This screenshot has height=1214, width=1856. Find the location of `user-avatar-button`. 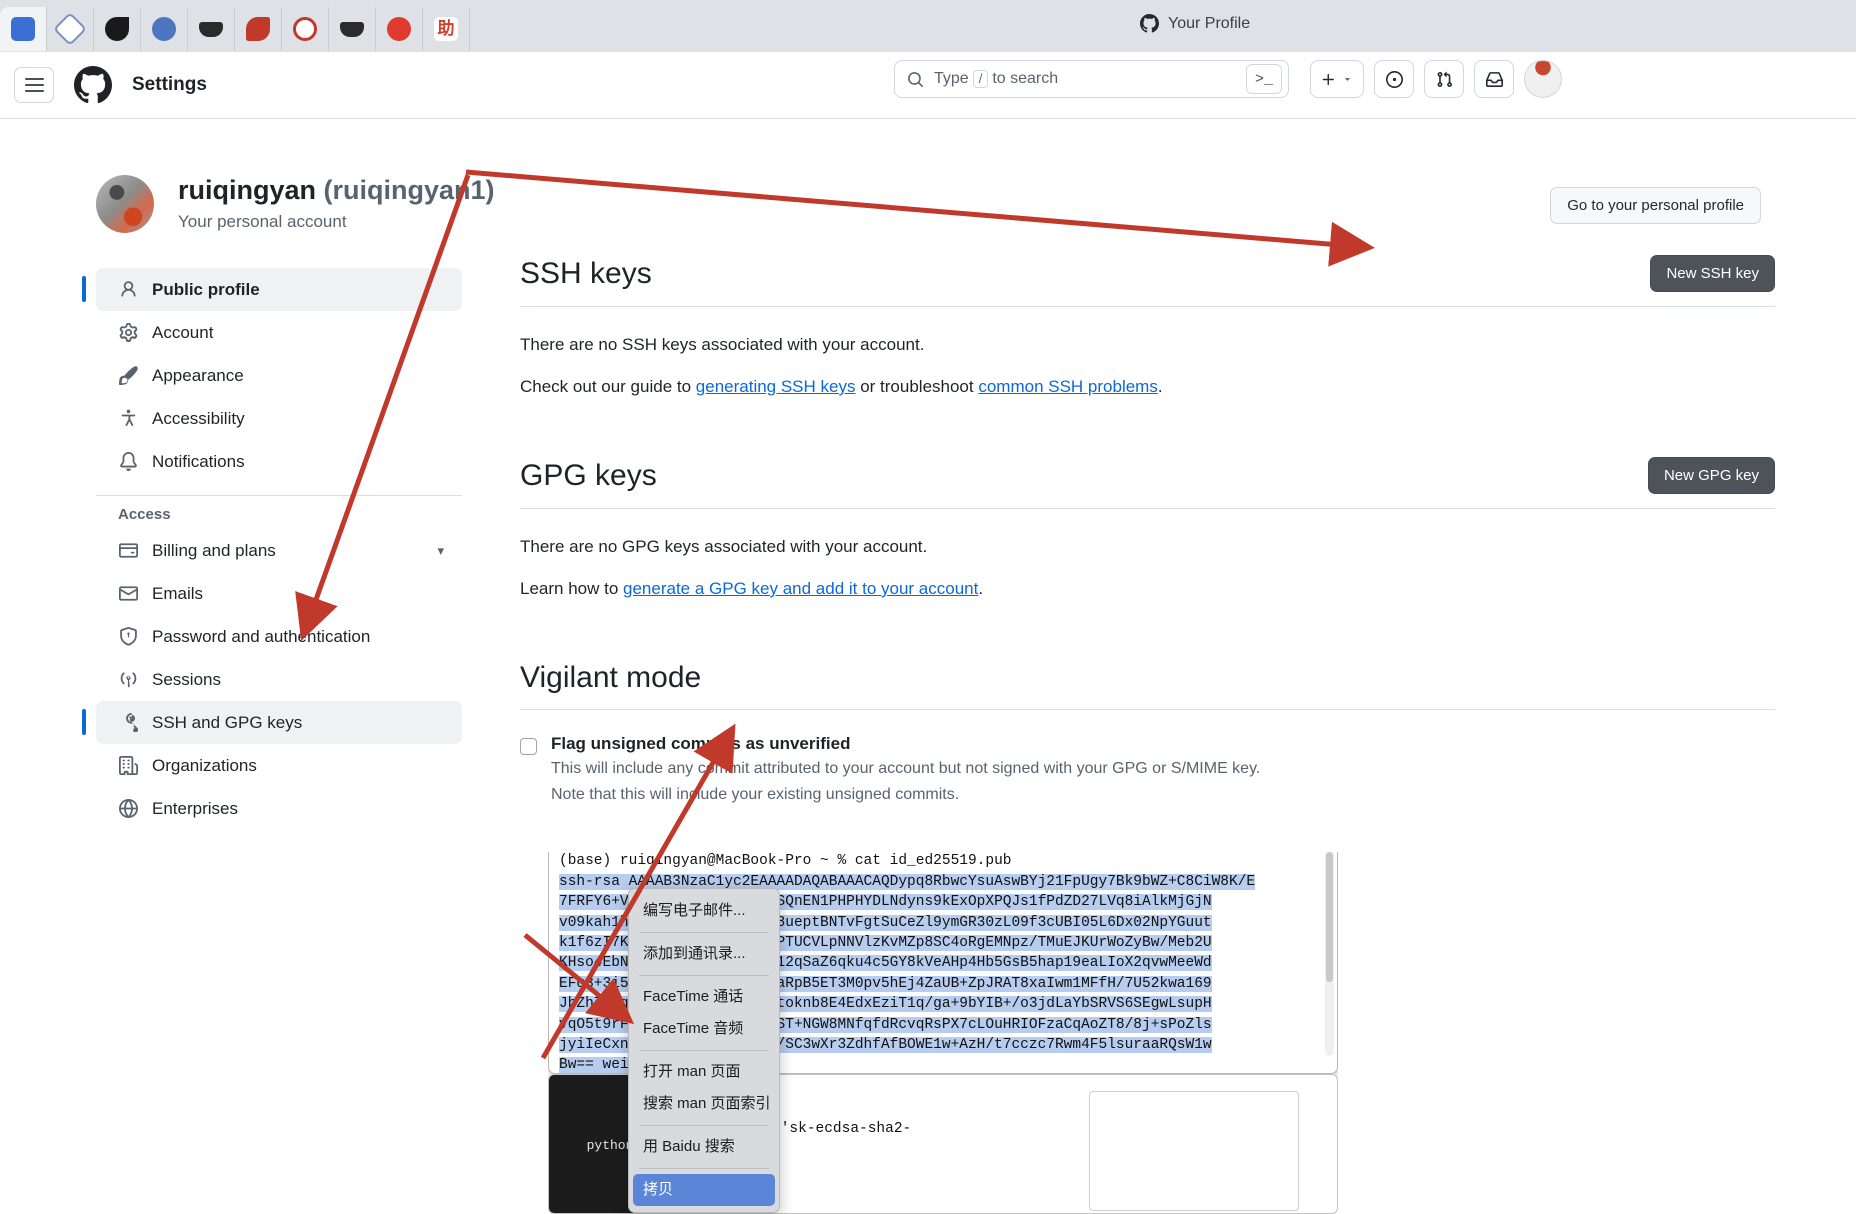

user-avatar-button is located at coordinates (1543, 79).